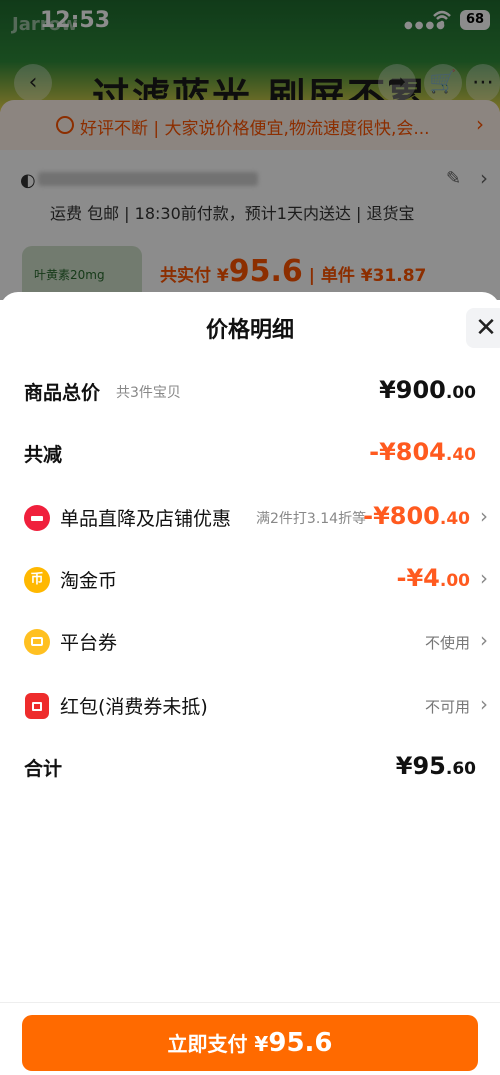  I want to click on row-value: ¥95.60, so click(436, 766).